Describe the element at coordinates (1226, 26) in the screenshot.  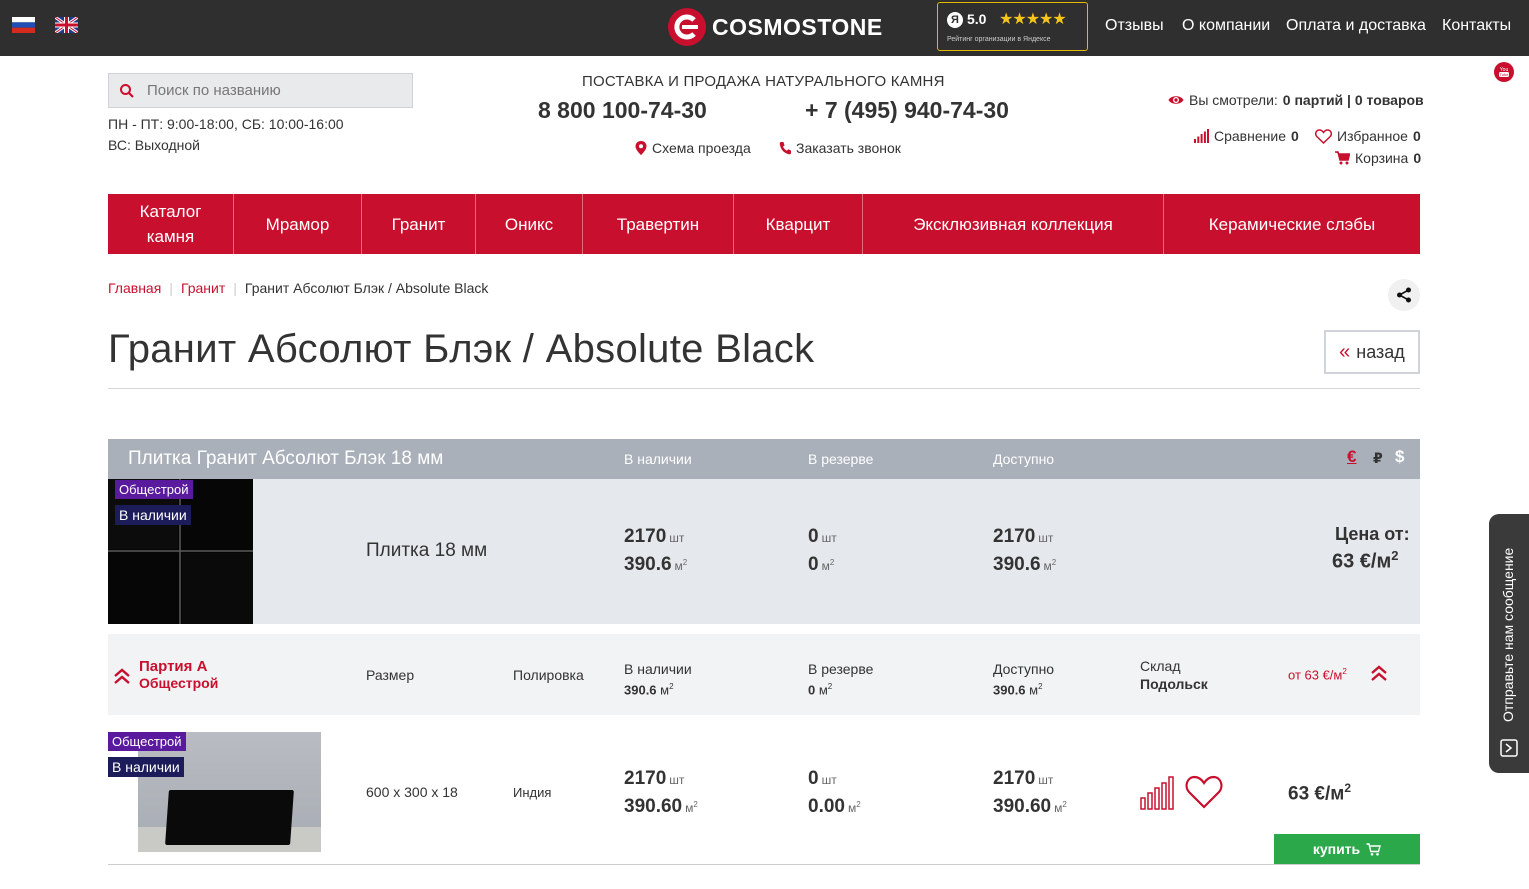
I see `nav-about: О компании` at that location.